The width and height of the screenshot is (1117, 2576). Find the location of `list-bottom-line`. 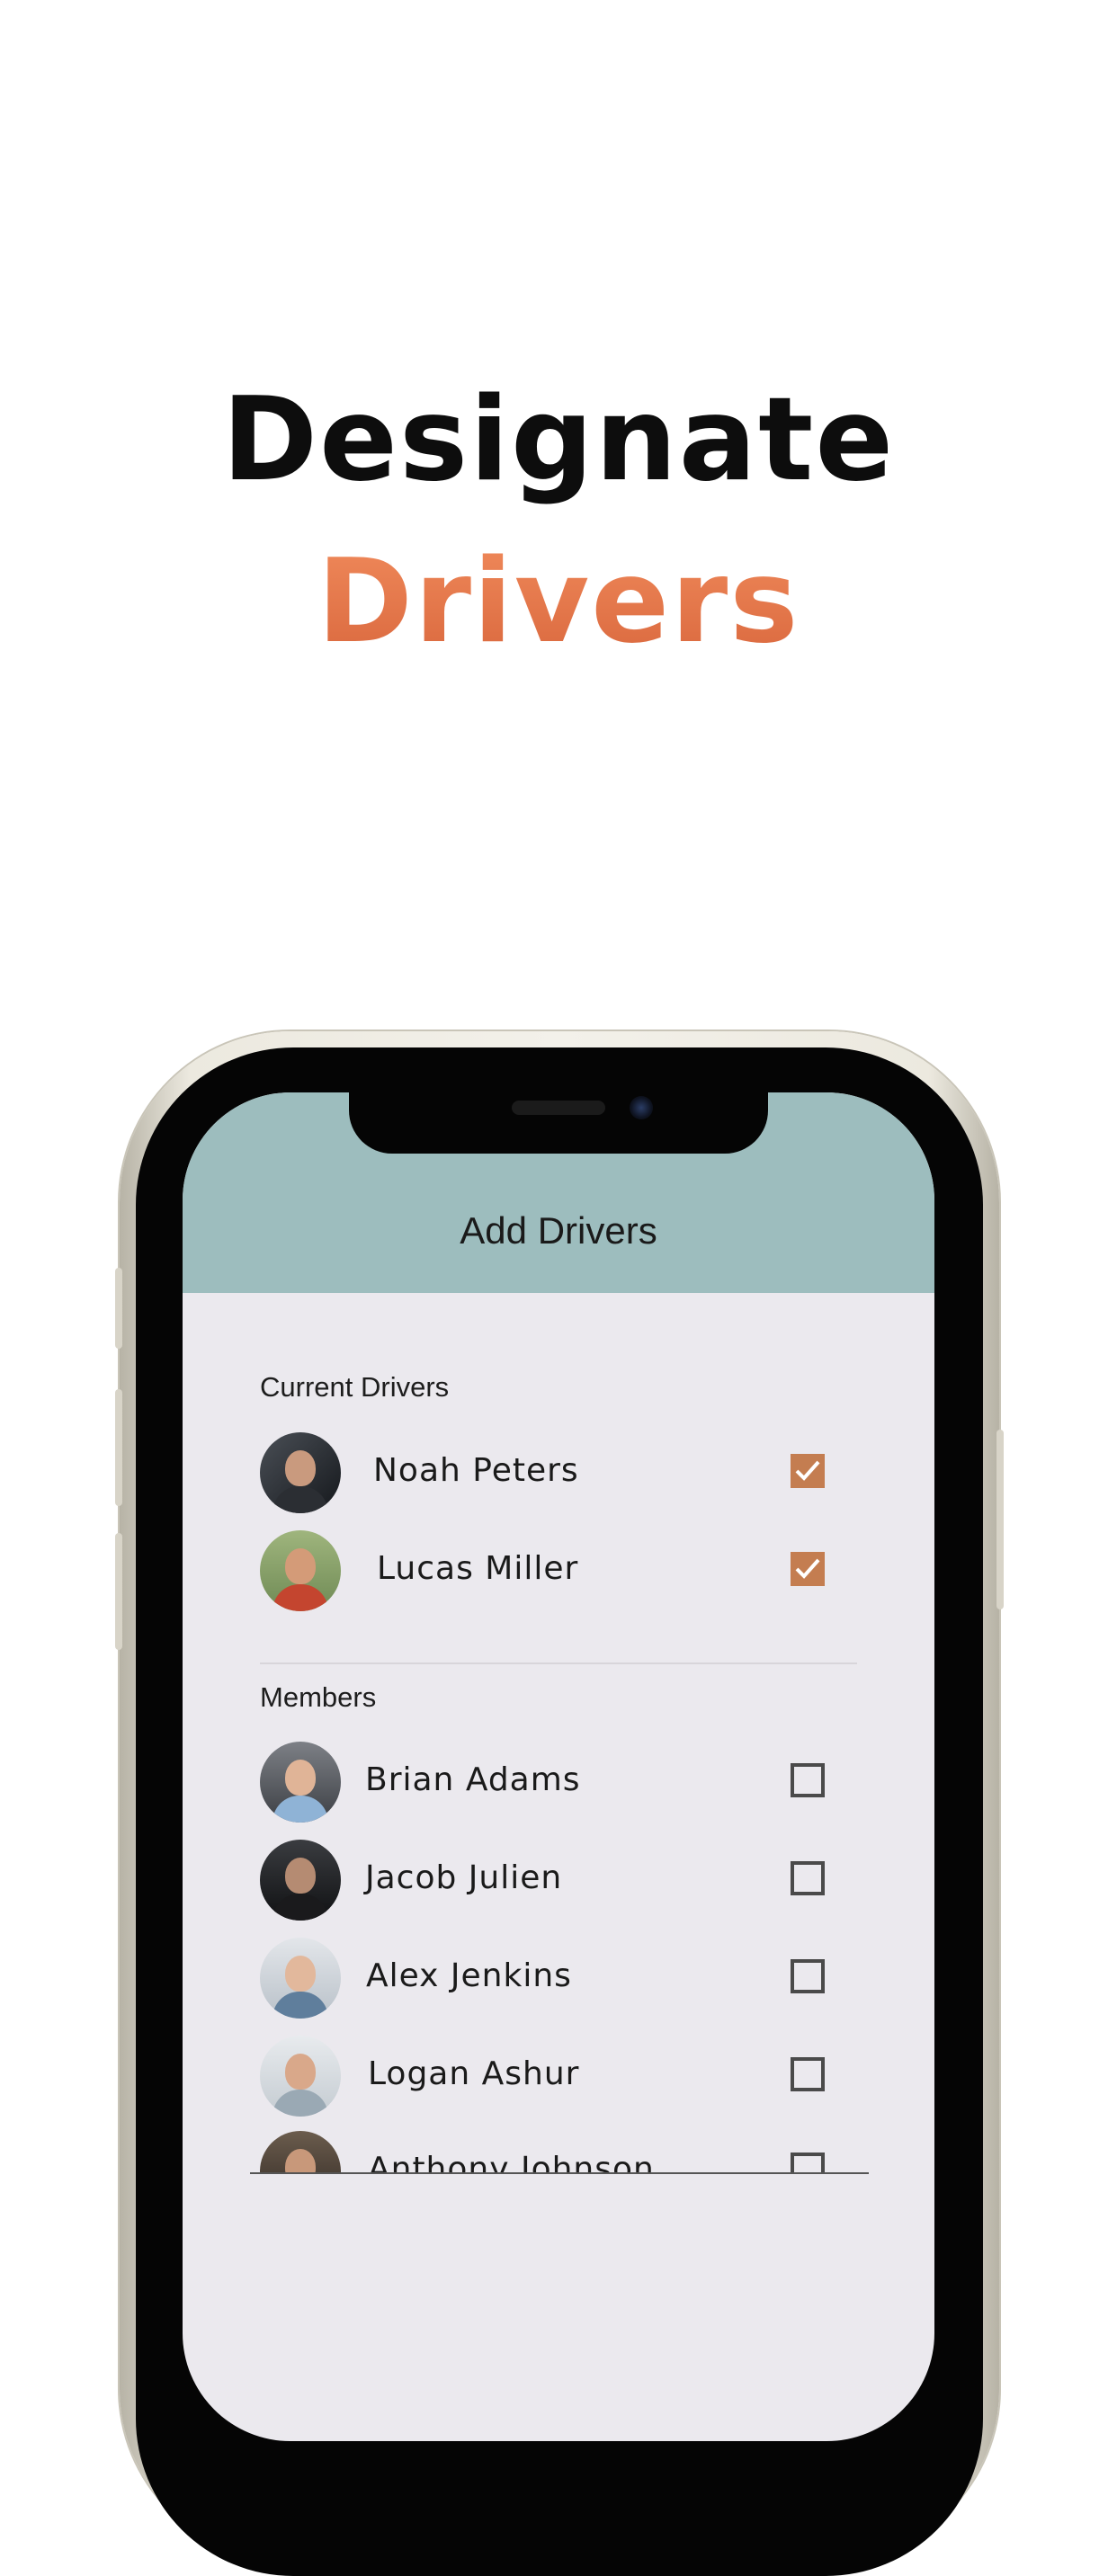

list-bottom-line is located at coordinates (559, 2173).